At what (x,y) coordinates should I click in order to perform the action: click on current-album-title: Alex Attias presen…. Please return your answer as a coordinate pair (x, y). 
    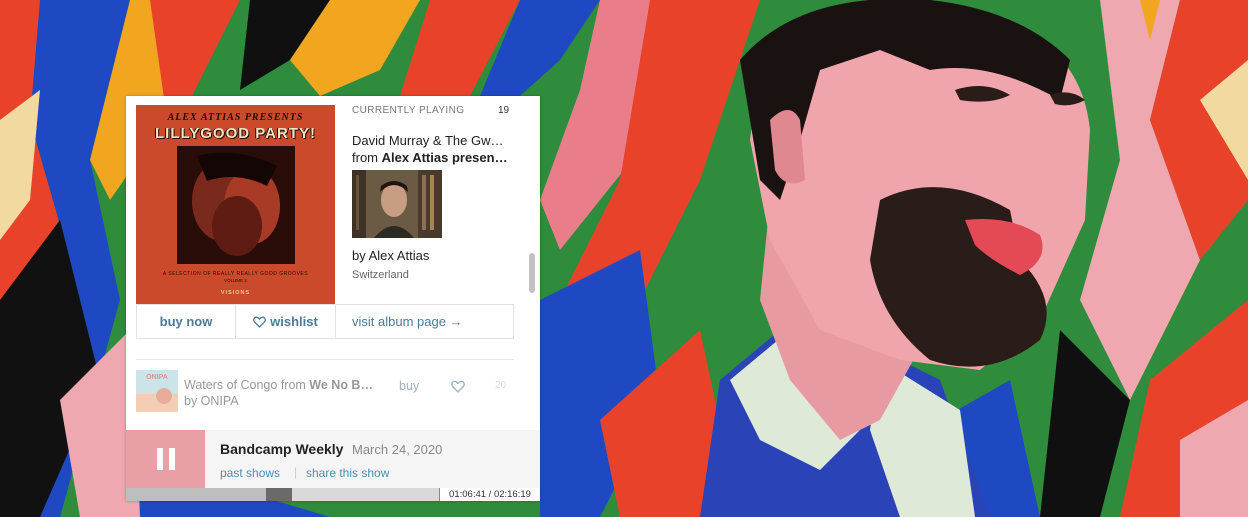
    Looking at the image, I should click on (445, 157).